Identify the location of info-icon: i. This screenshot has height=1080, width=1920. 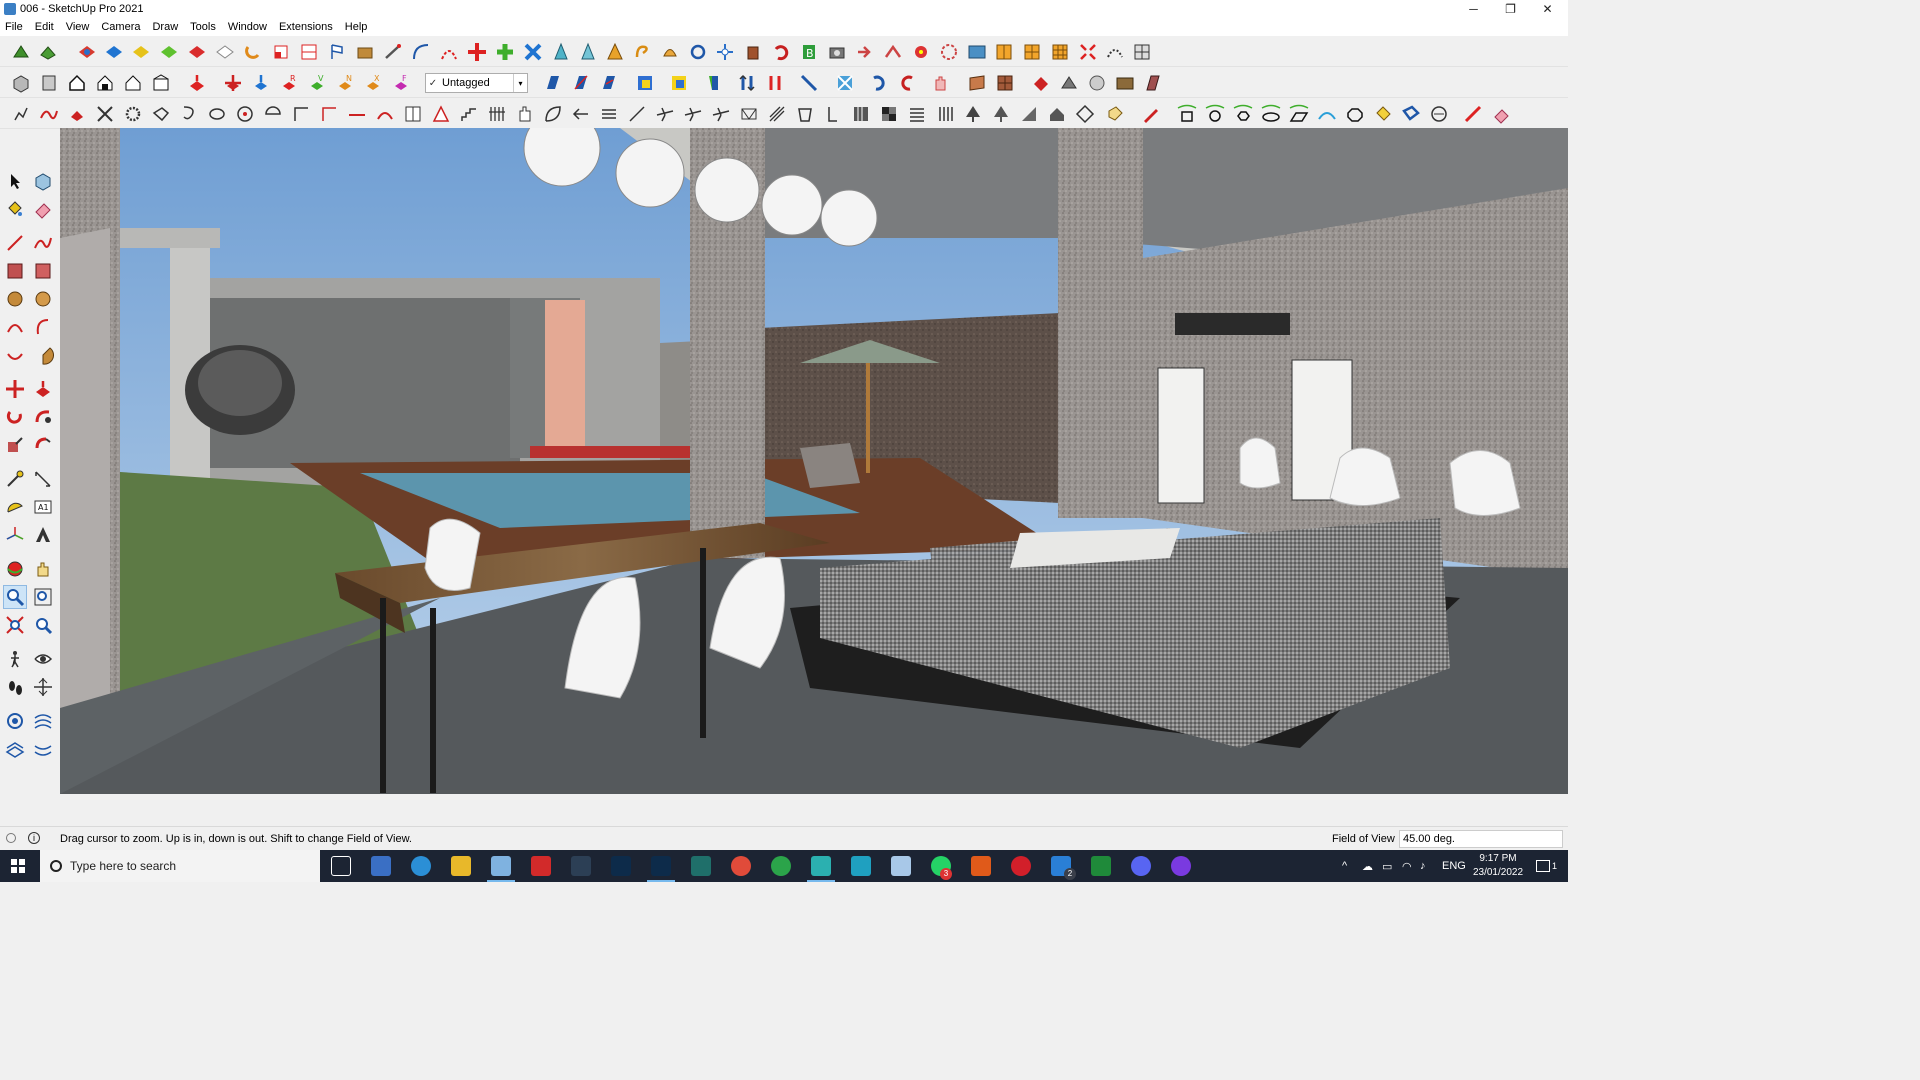
(34, 838).